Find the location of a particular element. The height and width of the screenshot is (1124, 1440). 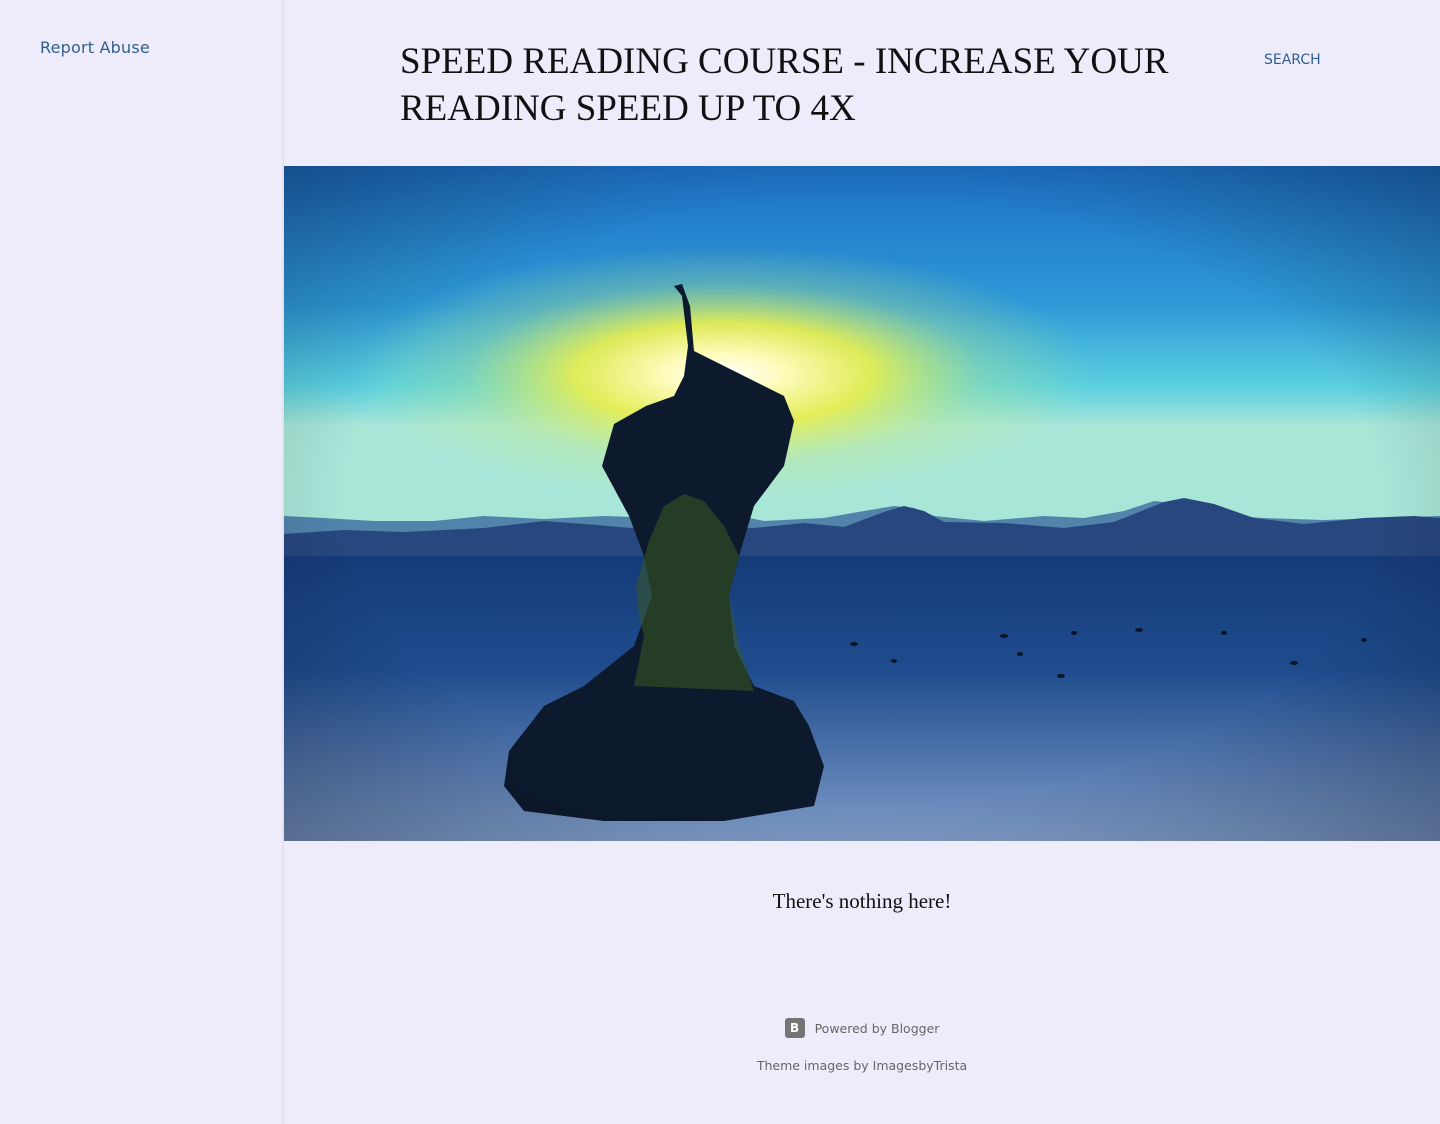

powered-by-blogger: B Powered by Blogger is located at coordinates (862, 1028).